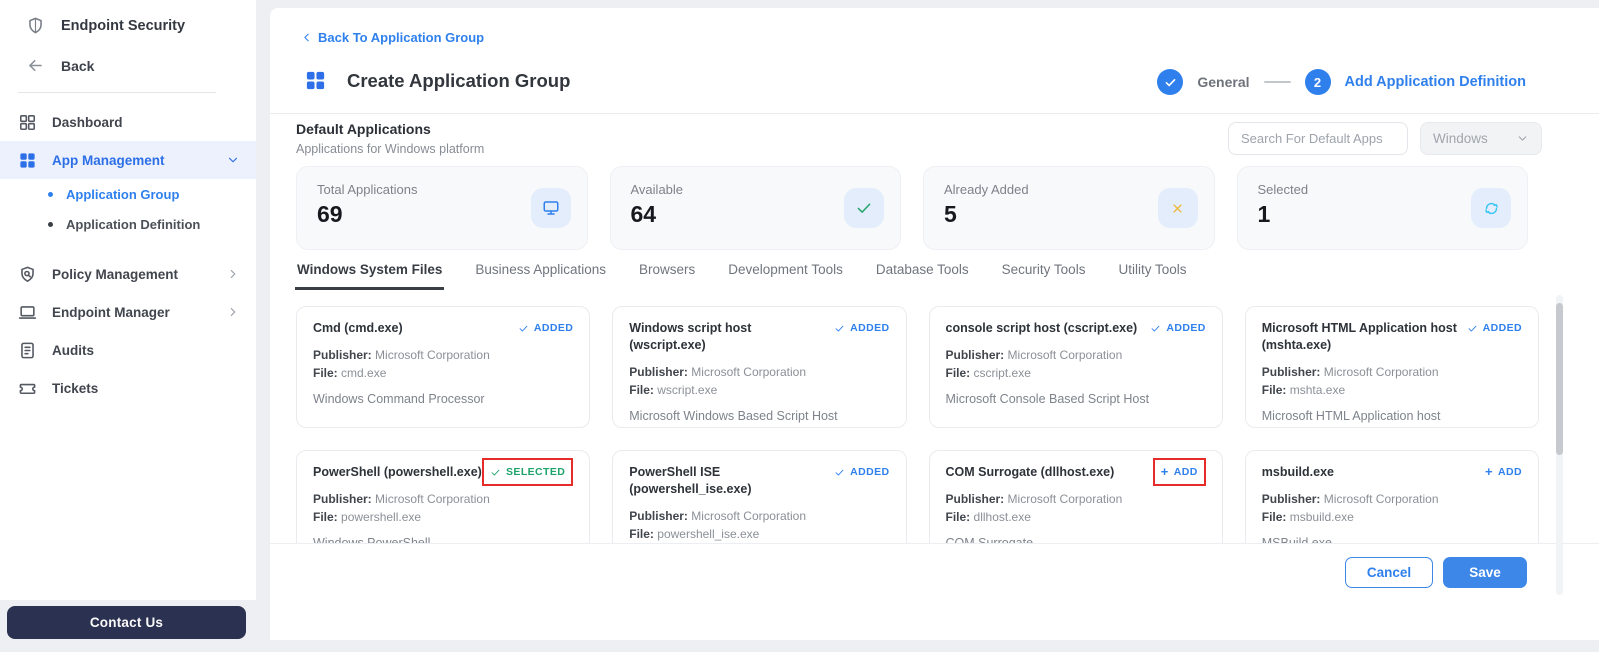 The width and height of the screenshot is (1599, 652). I want to click on step-connector, so click(1277, 82).